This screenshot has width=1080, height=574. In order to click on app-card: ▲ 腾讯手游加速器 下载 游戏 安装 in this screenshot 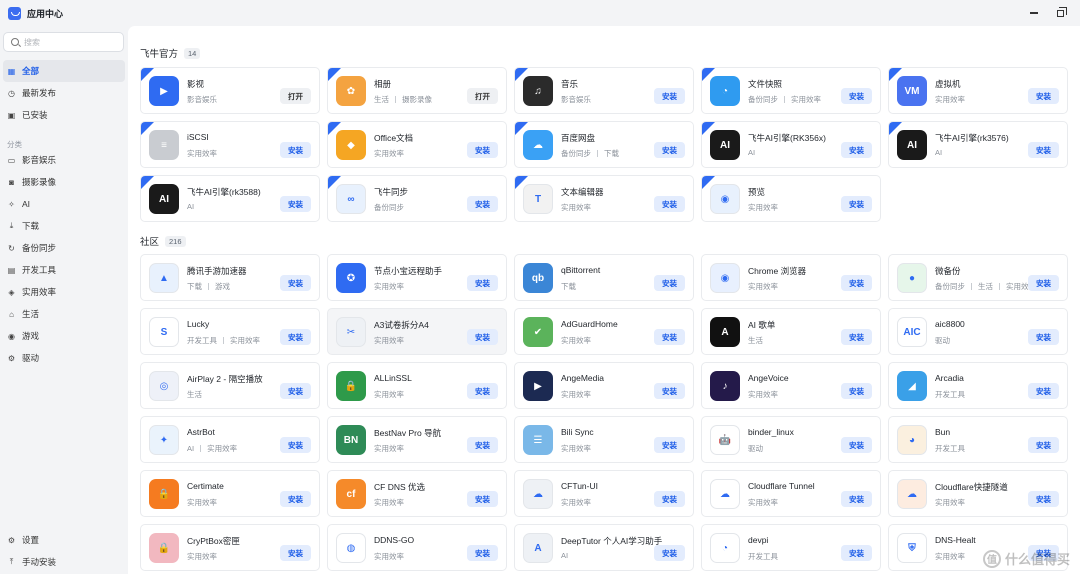, I will do `click(230, 277)`.